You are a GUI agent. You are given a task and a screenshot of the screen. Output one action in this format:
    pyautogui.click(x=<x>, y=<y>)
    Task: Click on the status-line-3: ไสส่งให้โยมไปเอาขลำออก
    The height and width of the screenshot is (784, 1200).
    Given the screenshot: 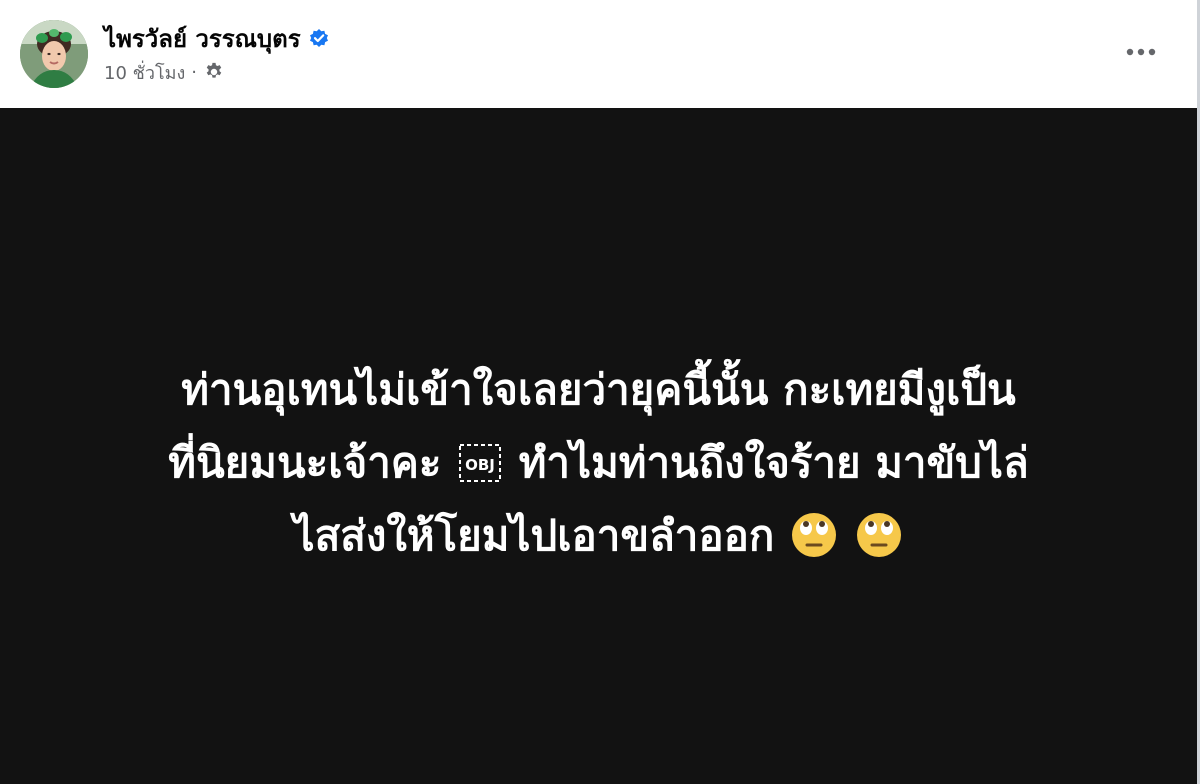 What is the action you would take?
    pyautogui.click(x=598, y=535)
    